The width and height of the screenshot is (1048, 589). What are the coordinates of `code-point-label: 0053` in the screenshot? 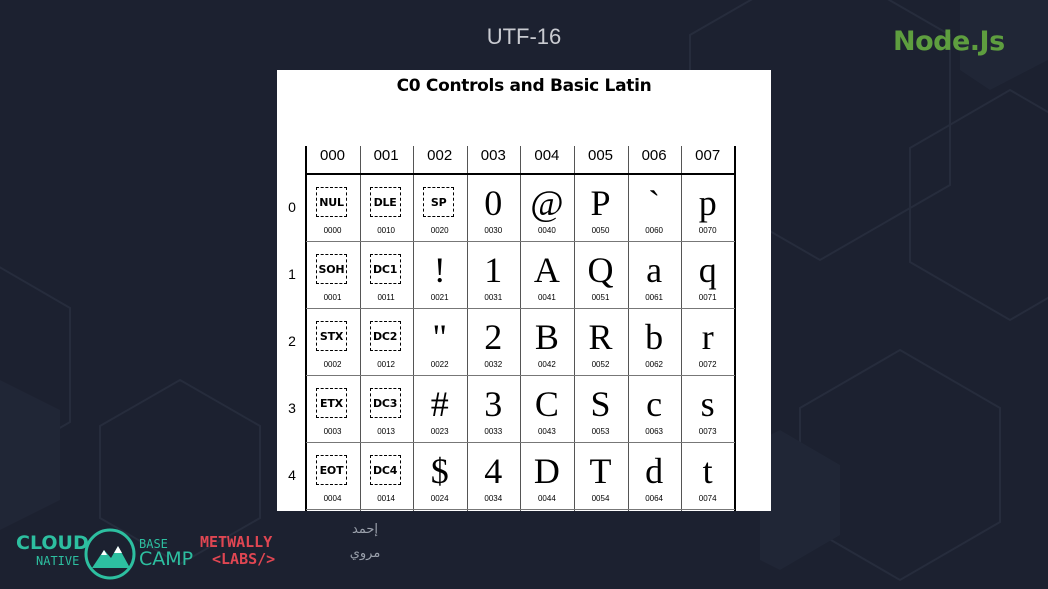 It's located at (600, 431).